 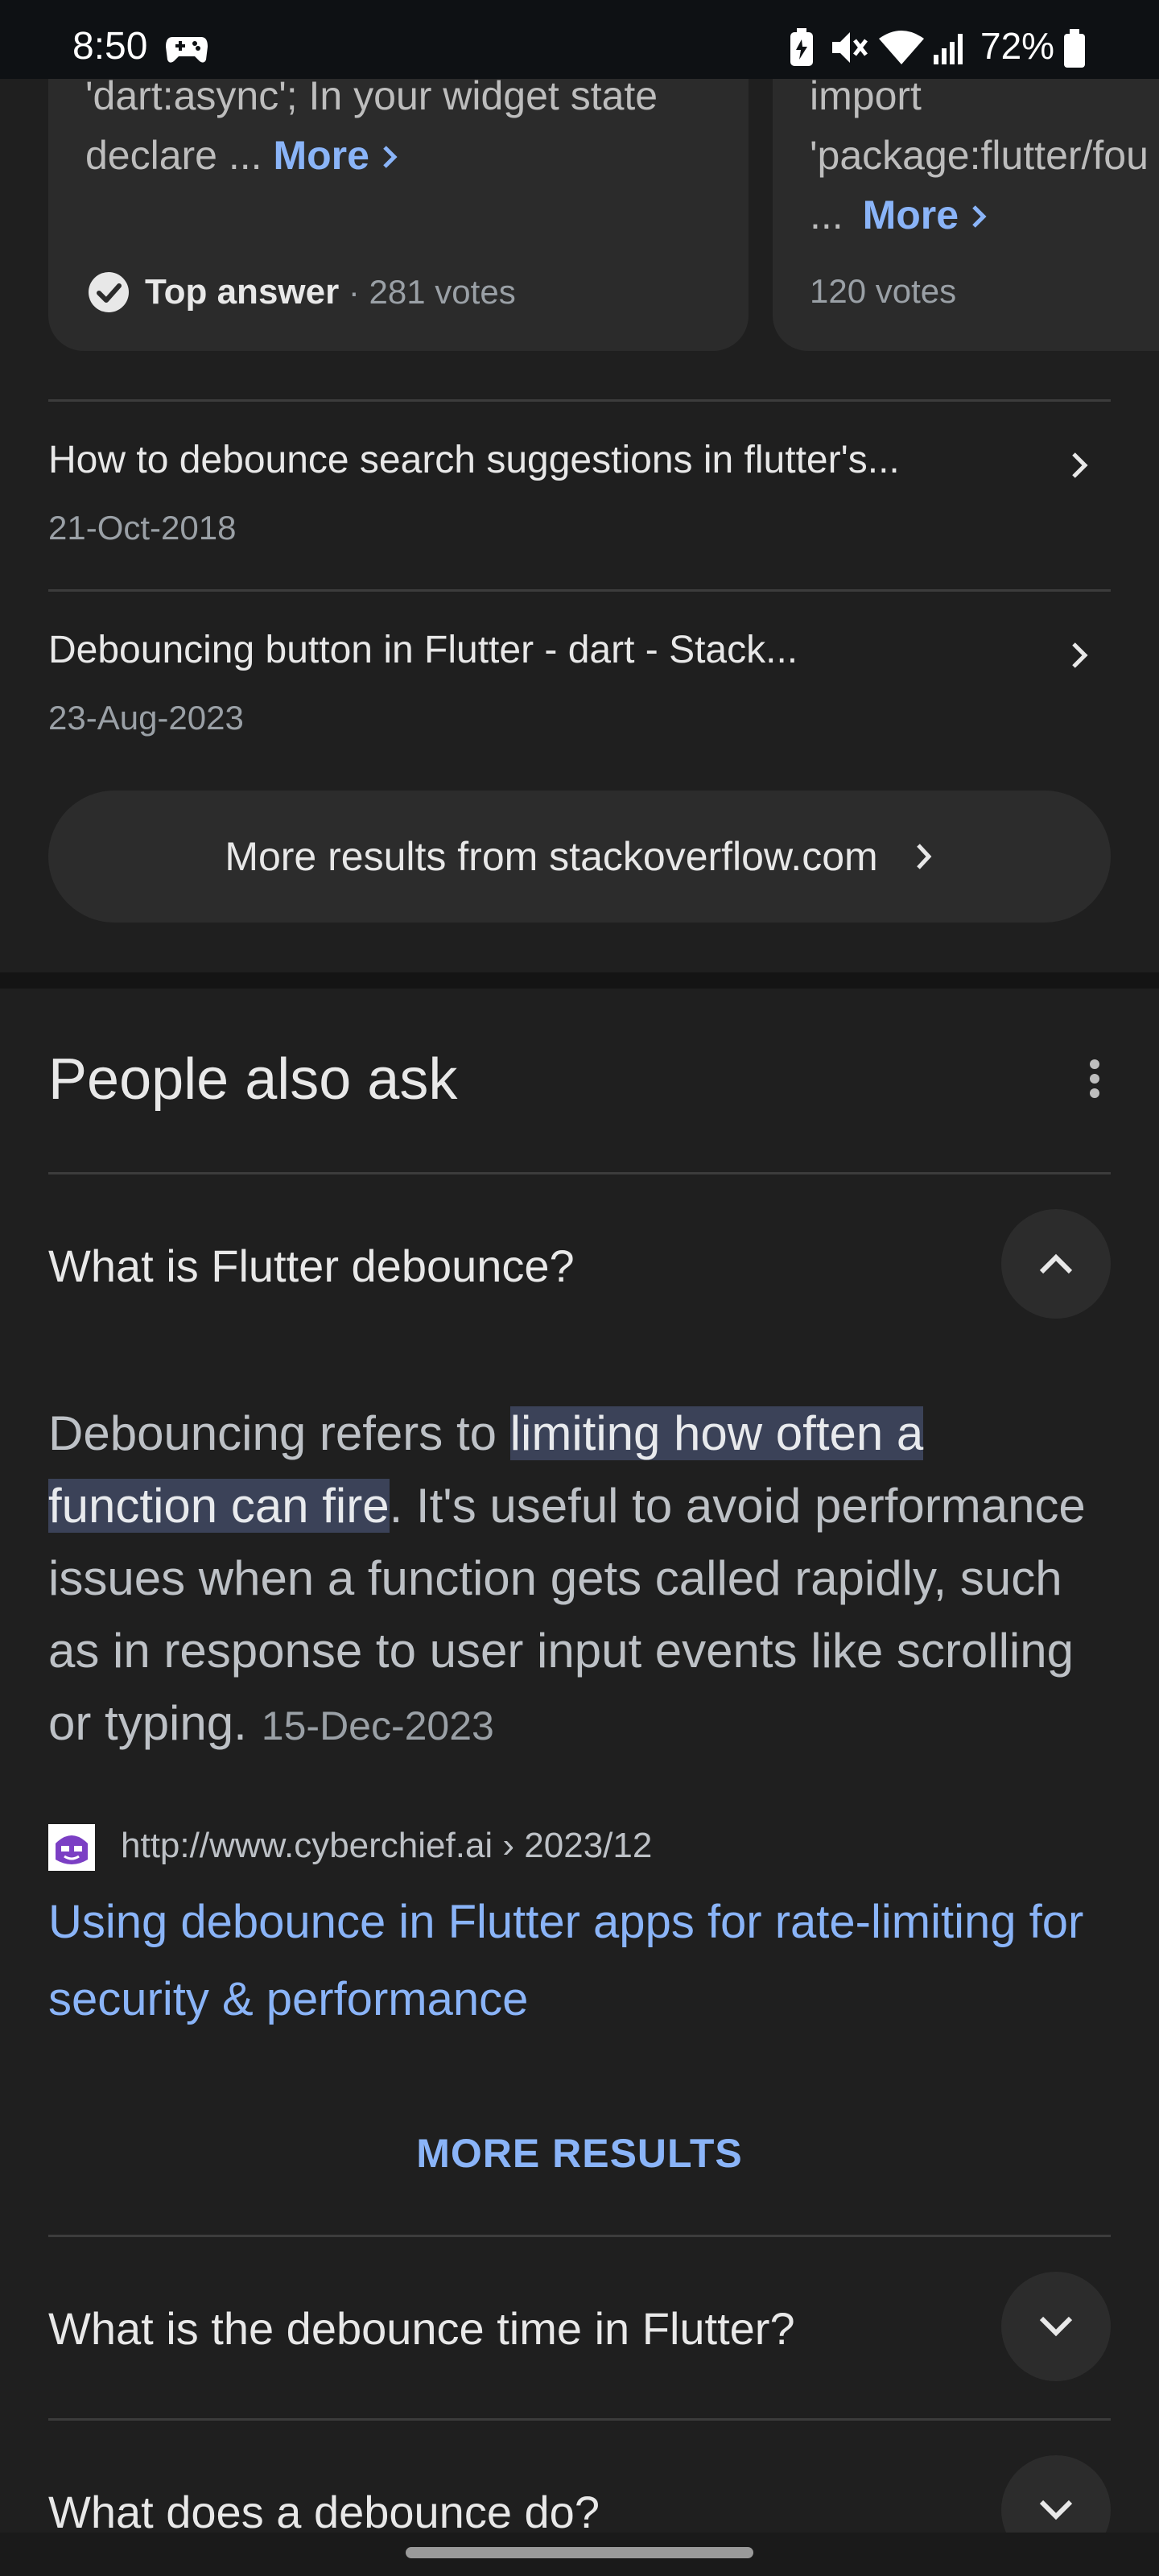 I want to click on more-results-button: MORE RESULTS, so click(x=579, y=2153).